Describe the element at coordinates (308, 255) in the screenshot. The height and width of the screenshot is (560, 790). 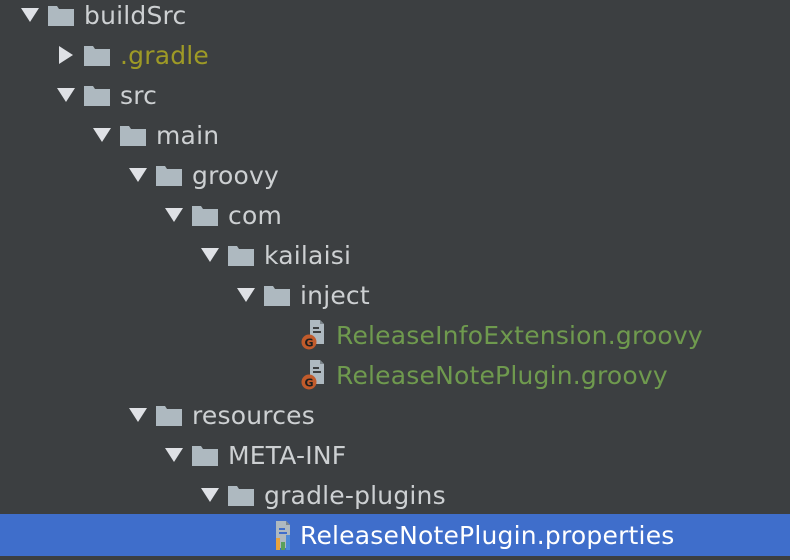
I see `tree-item-label: kailaisi` at that location.